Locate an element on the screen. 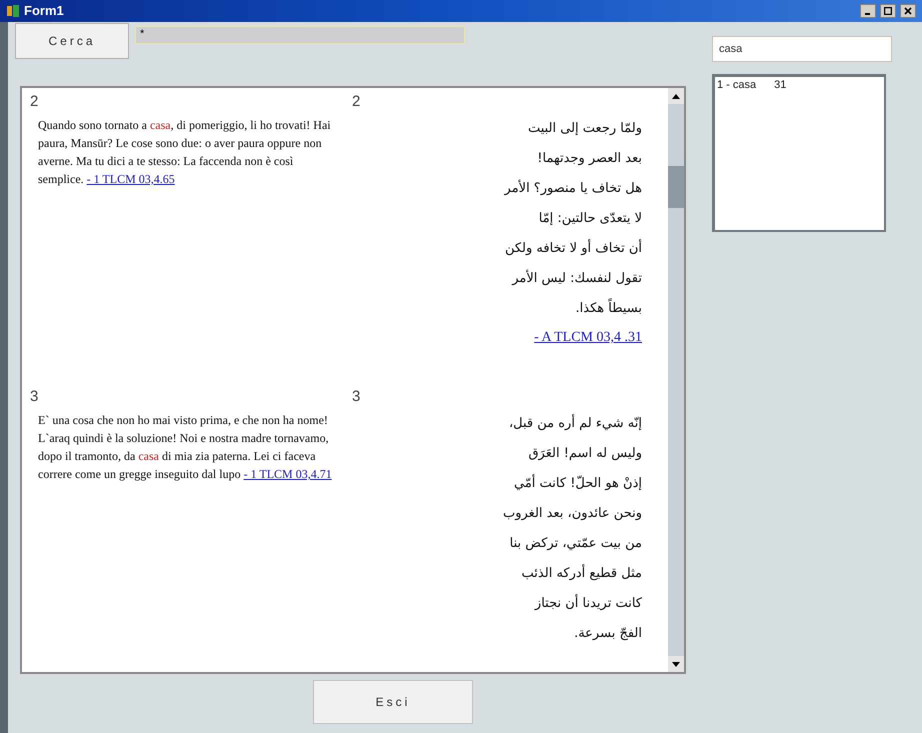 Image resolution: width=922 pixels, height=733 pixels. close-icon is located at coordinates (908, 11).